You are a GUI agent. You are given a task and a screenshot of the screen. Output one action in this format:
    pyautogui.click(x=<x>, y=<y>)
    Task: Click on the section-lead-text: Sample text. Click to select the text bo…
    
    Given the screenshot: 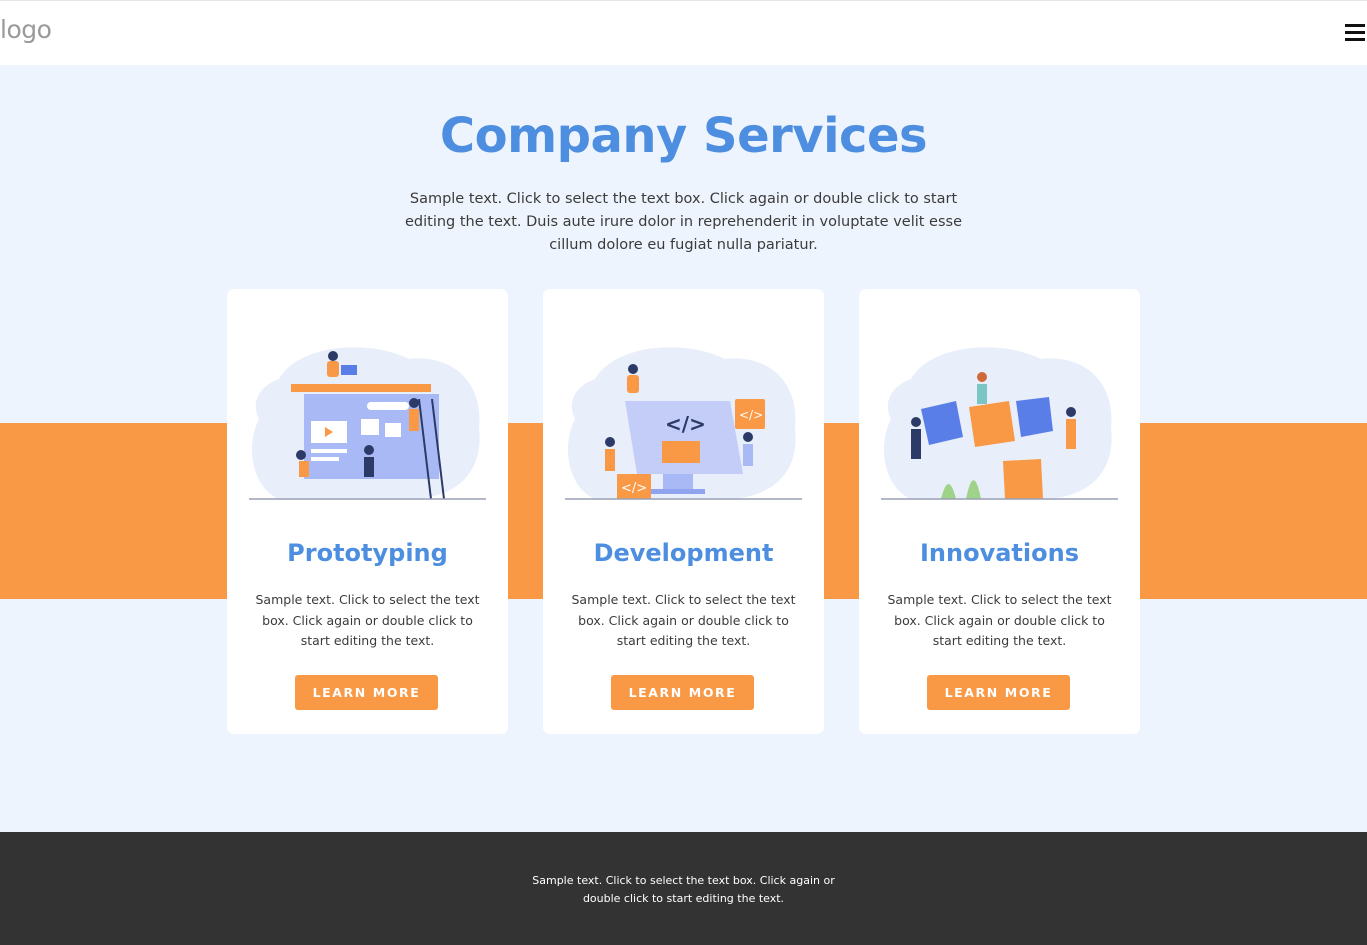 What is the action you would take?
    pyautogui.click(x=683, y=222)
    